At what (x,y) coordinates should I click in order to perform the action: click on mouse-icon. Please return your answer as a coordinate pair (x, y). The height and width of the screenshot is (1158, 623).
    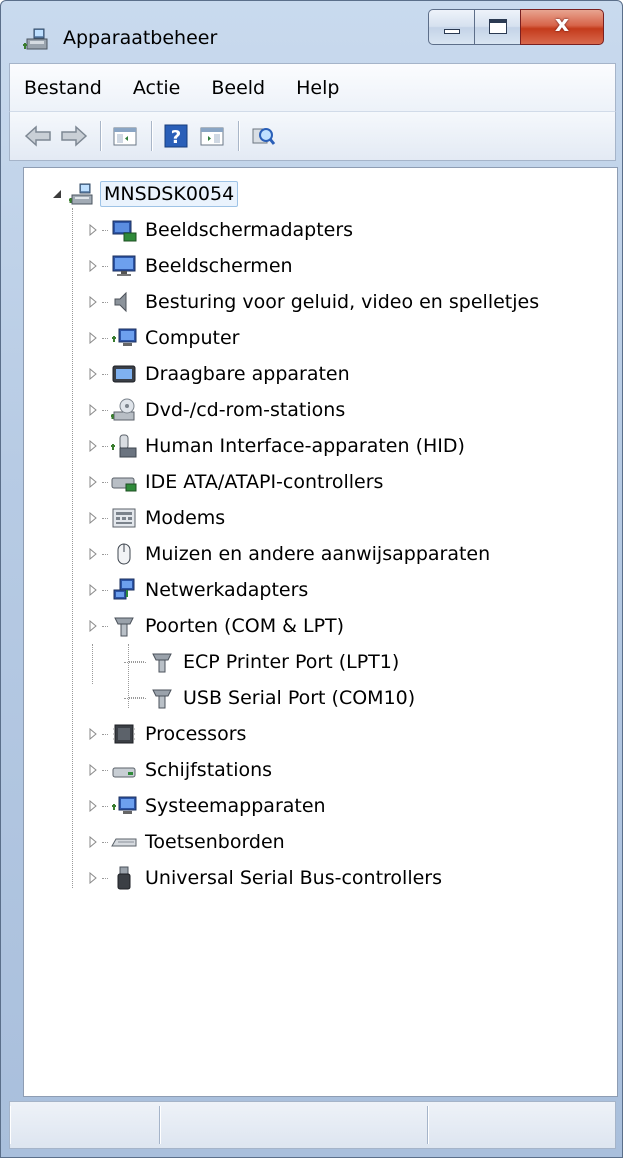
    Looking at the image, I should click on (124, 554).